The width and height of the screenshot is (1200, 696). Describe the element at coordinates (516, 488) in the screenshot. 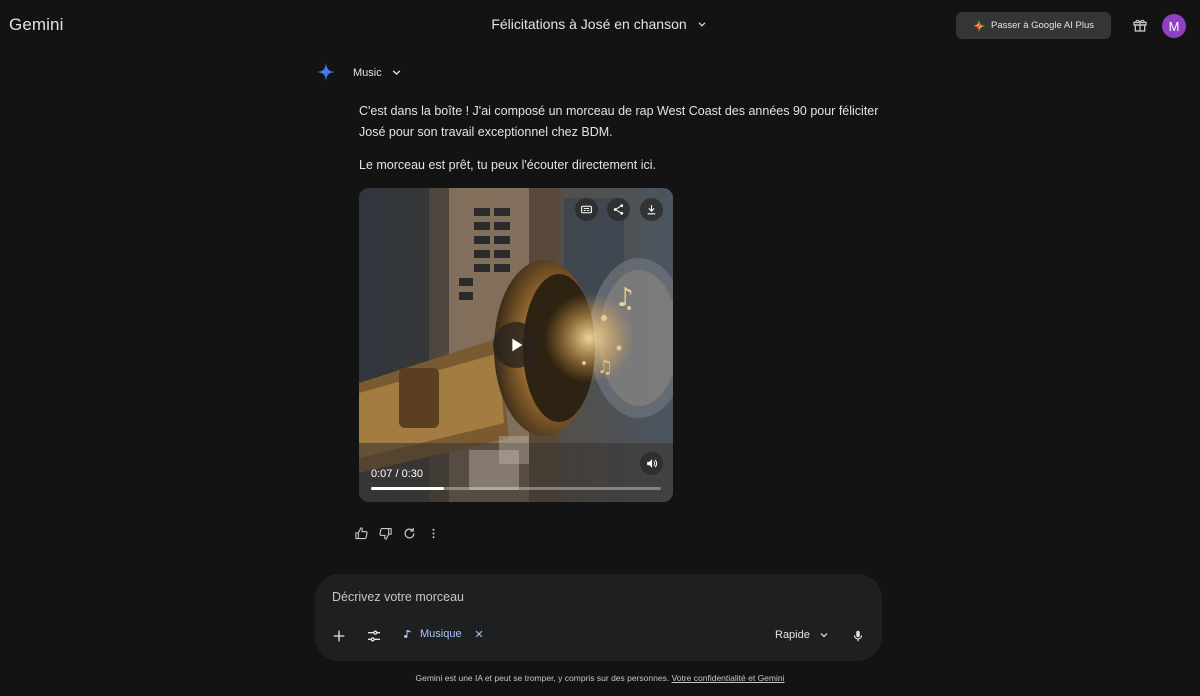

I see `progress-bar` at that location.